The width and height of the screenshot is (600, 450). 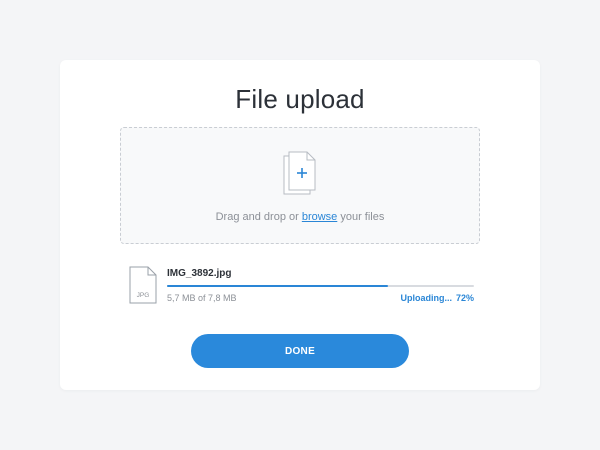 I want to click on drop-instructions: Drag and drop or browse your files, so click(x=300, y=217).